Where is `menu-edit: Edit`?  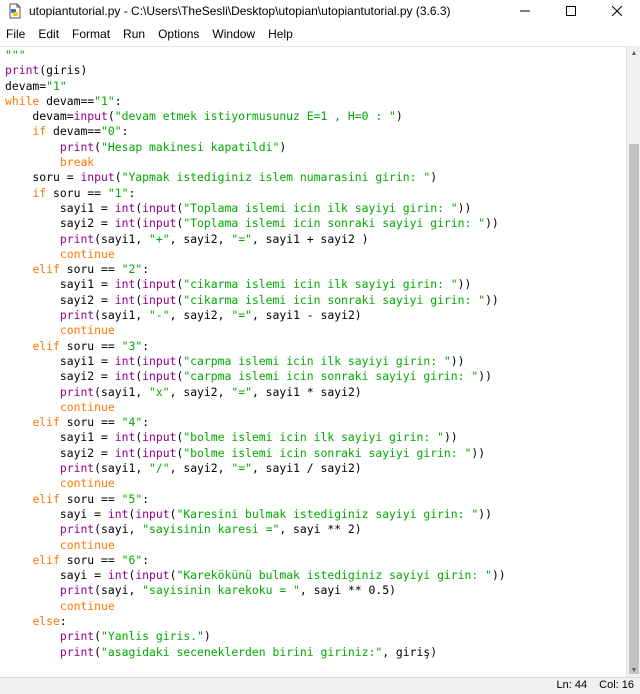 menu-edit: Edit is located at coordinates (49, 34).